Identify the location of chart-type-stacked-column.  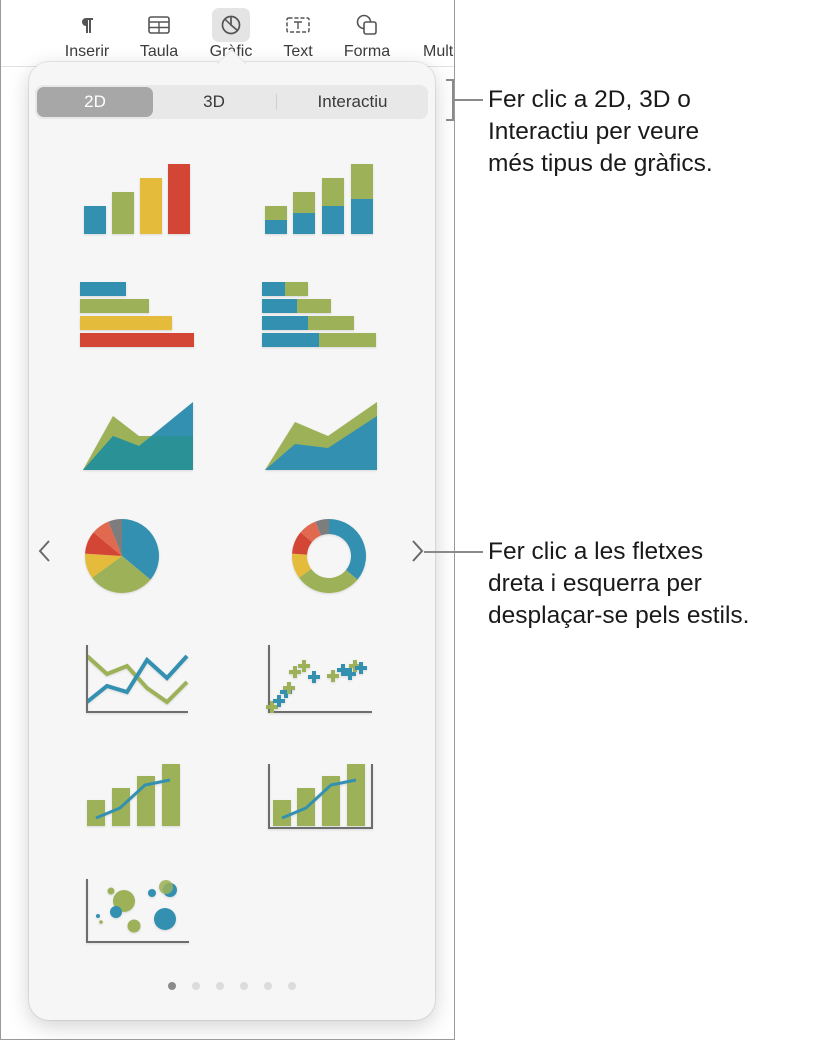
(320, 202).